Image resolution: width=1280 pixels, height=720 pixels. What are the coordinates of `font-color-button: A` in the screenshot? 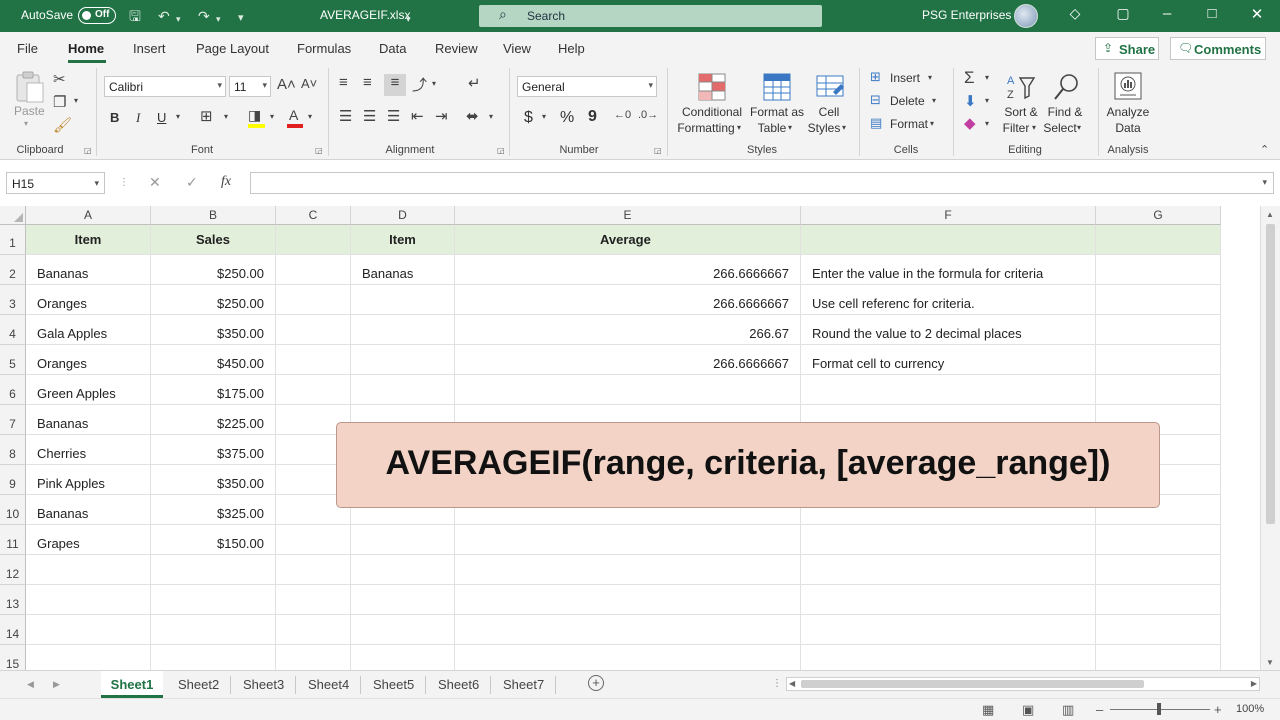 It's located at (295, 118).